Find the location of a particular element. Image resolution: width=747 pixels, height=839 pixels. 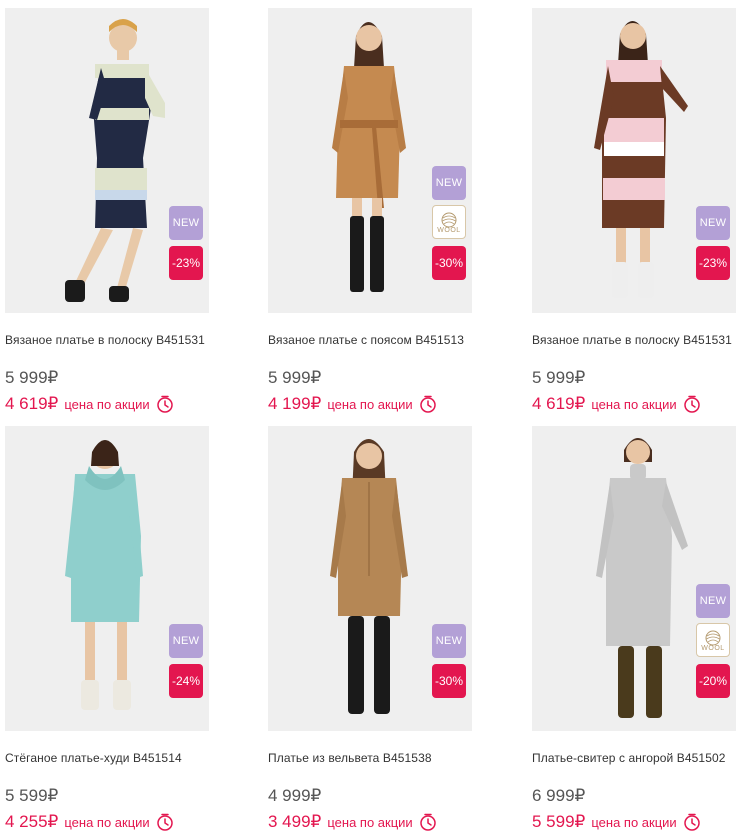

promo-price: 4 199₽ is located at coordinates (295, 403).